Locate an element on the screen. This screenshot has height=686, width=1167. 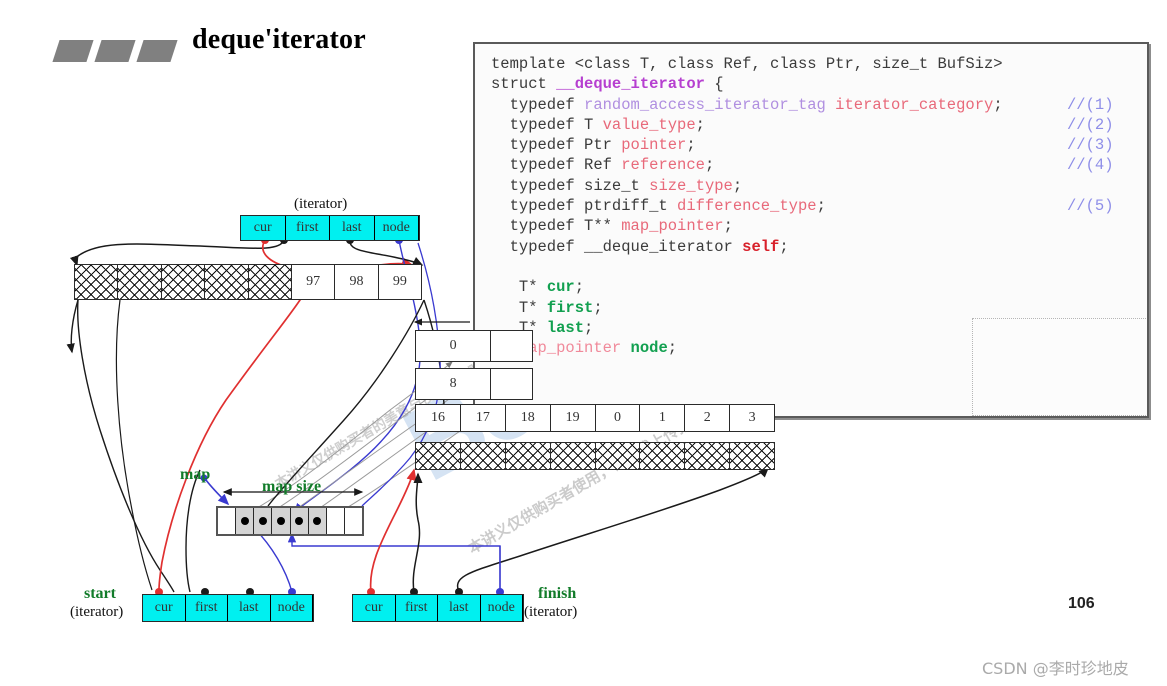
code-token: typedef Ptr is located at coordinates (556, 145).